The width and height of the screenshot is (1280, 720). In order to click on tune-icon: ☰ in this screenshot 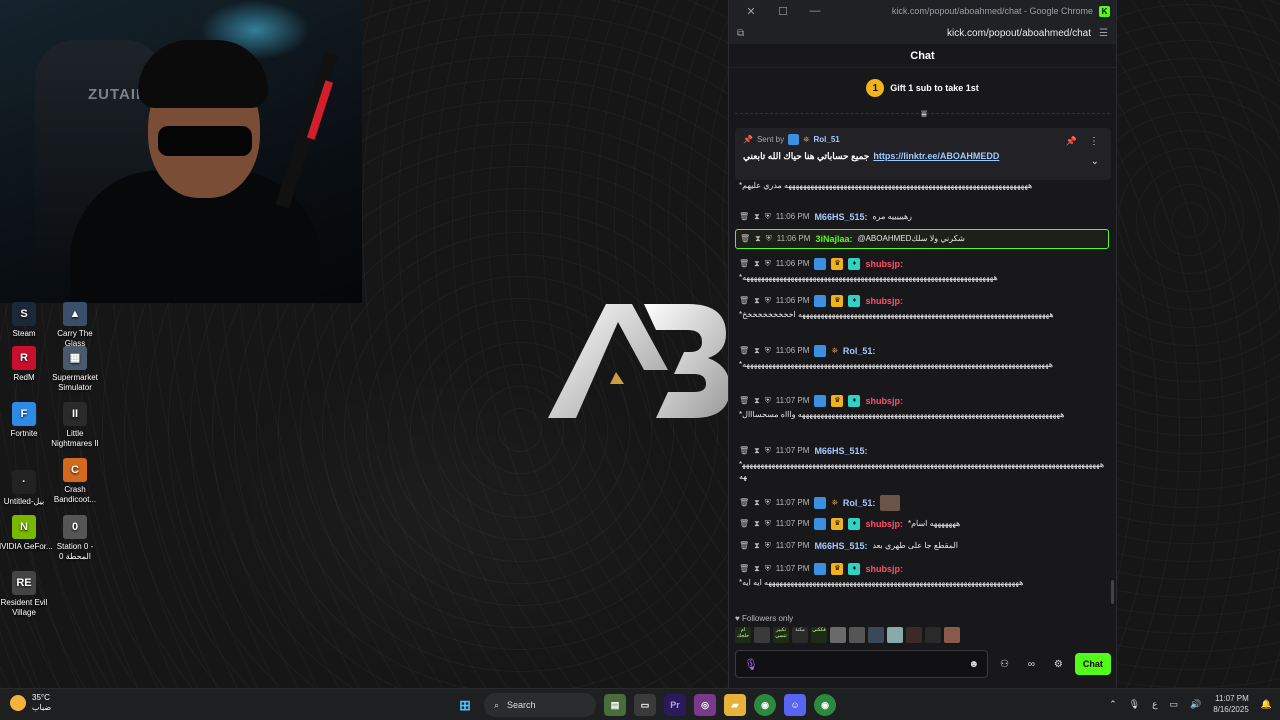, I will do `click(1103, 33)`.